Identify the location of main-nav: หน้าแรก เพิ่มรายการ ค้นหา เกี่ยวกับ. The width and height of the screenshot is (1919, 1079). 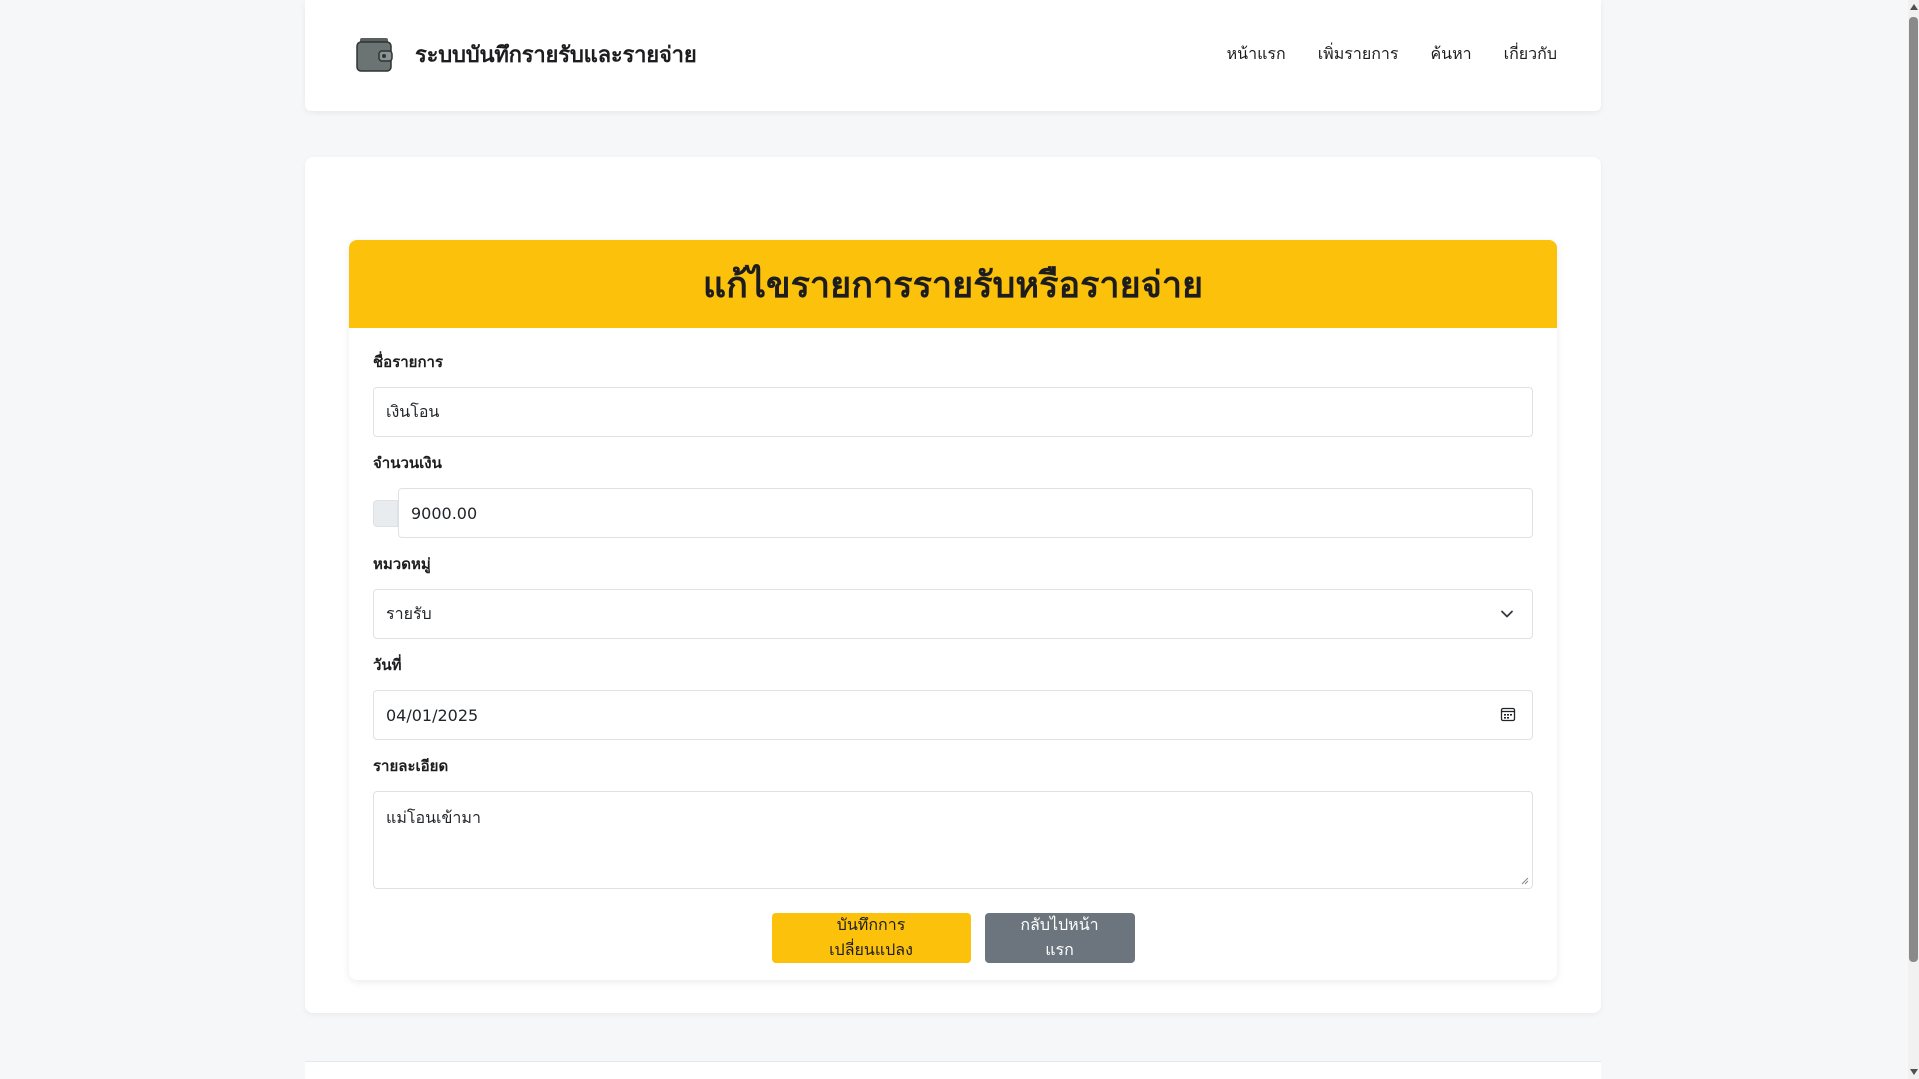
(1392, 54).